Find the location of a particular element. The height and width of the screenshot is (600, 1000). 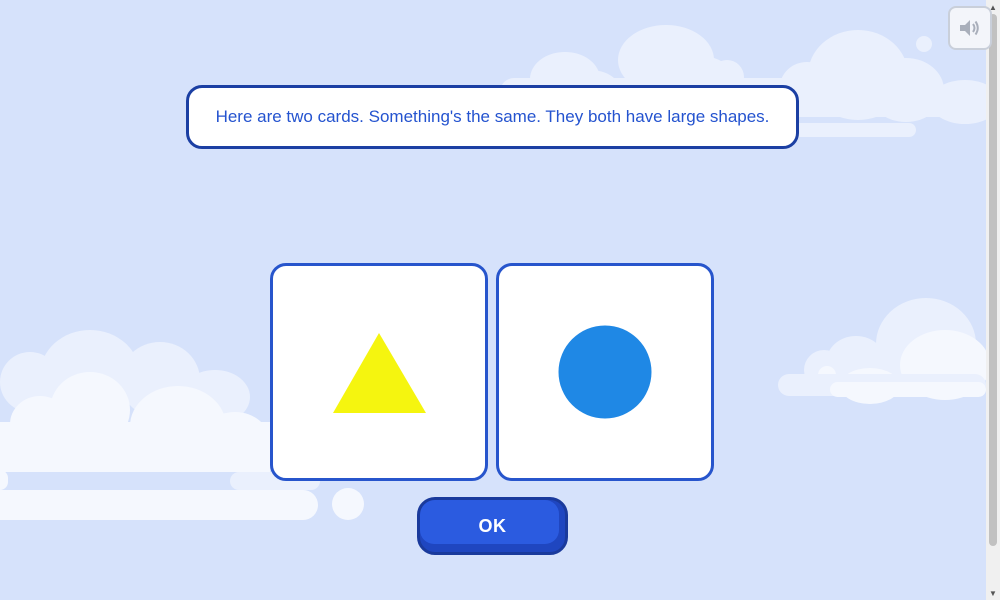

ok-button: OK is located at coordinates (492, 526).